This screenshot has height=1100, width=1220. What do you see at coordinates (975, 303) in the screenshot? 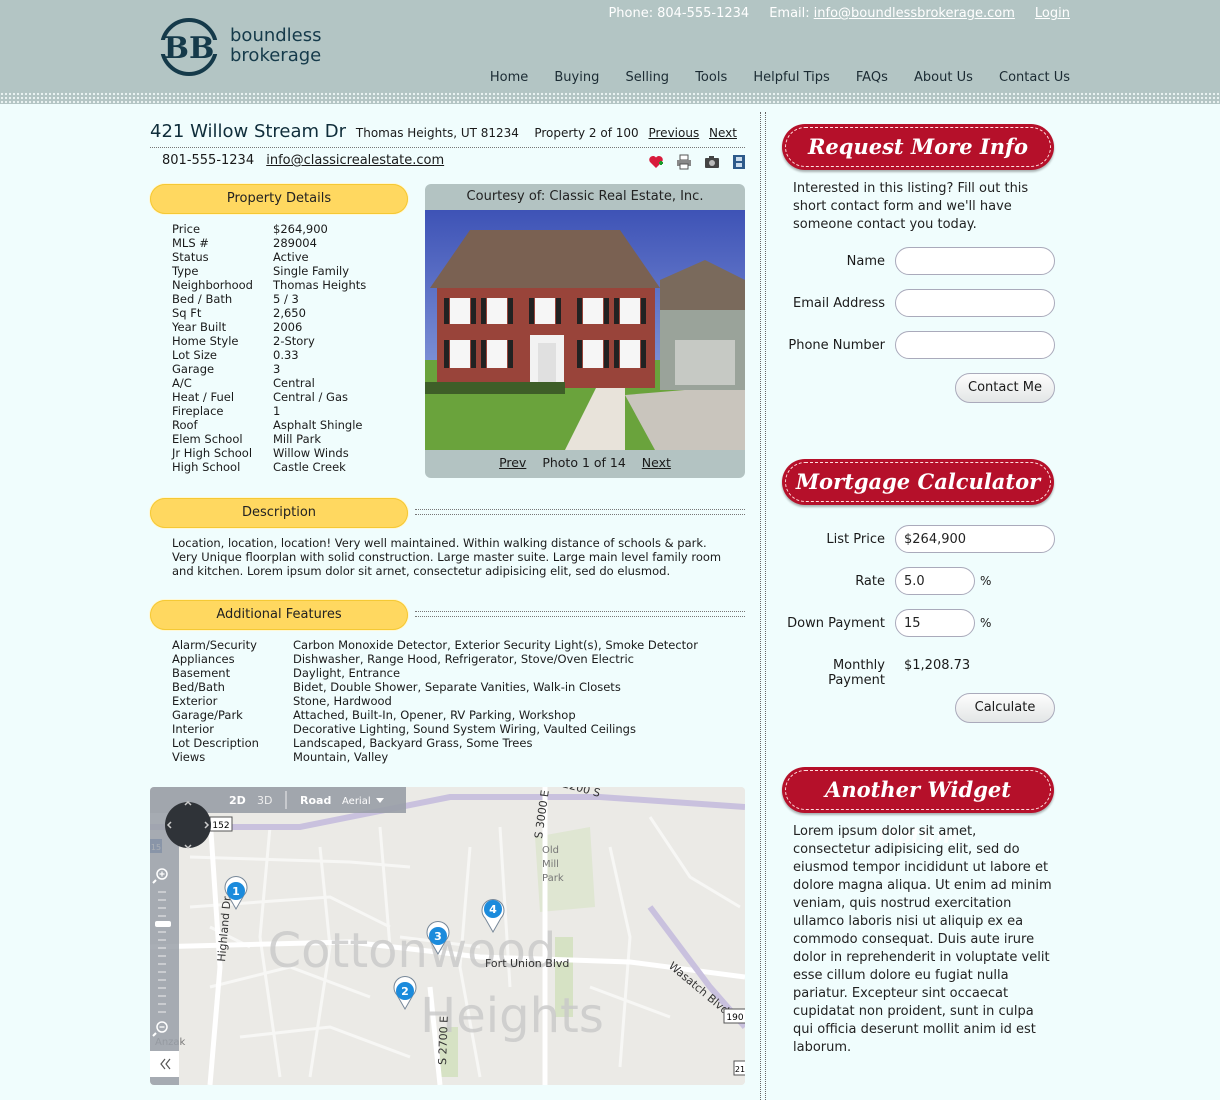
I see `email-field` at bounding box center [975, 303].